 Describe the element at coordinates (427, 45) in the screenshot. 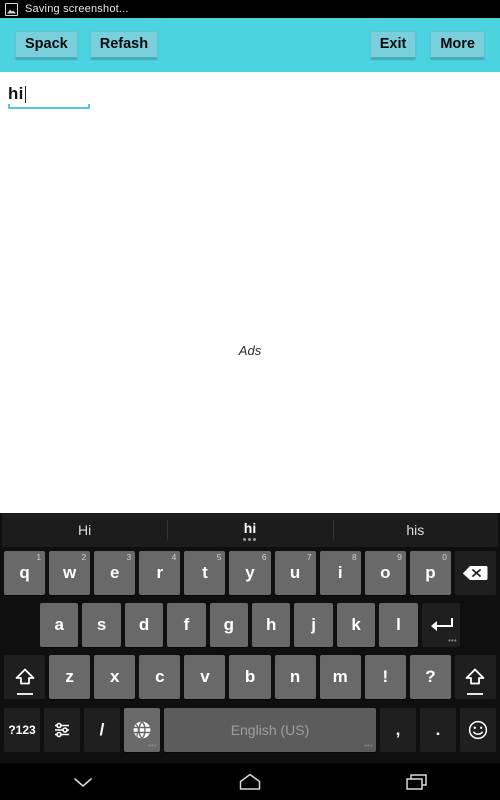

I see `toolbar-right-group: Exit More` at that location.